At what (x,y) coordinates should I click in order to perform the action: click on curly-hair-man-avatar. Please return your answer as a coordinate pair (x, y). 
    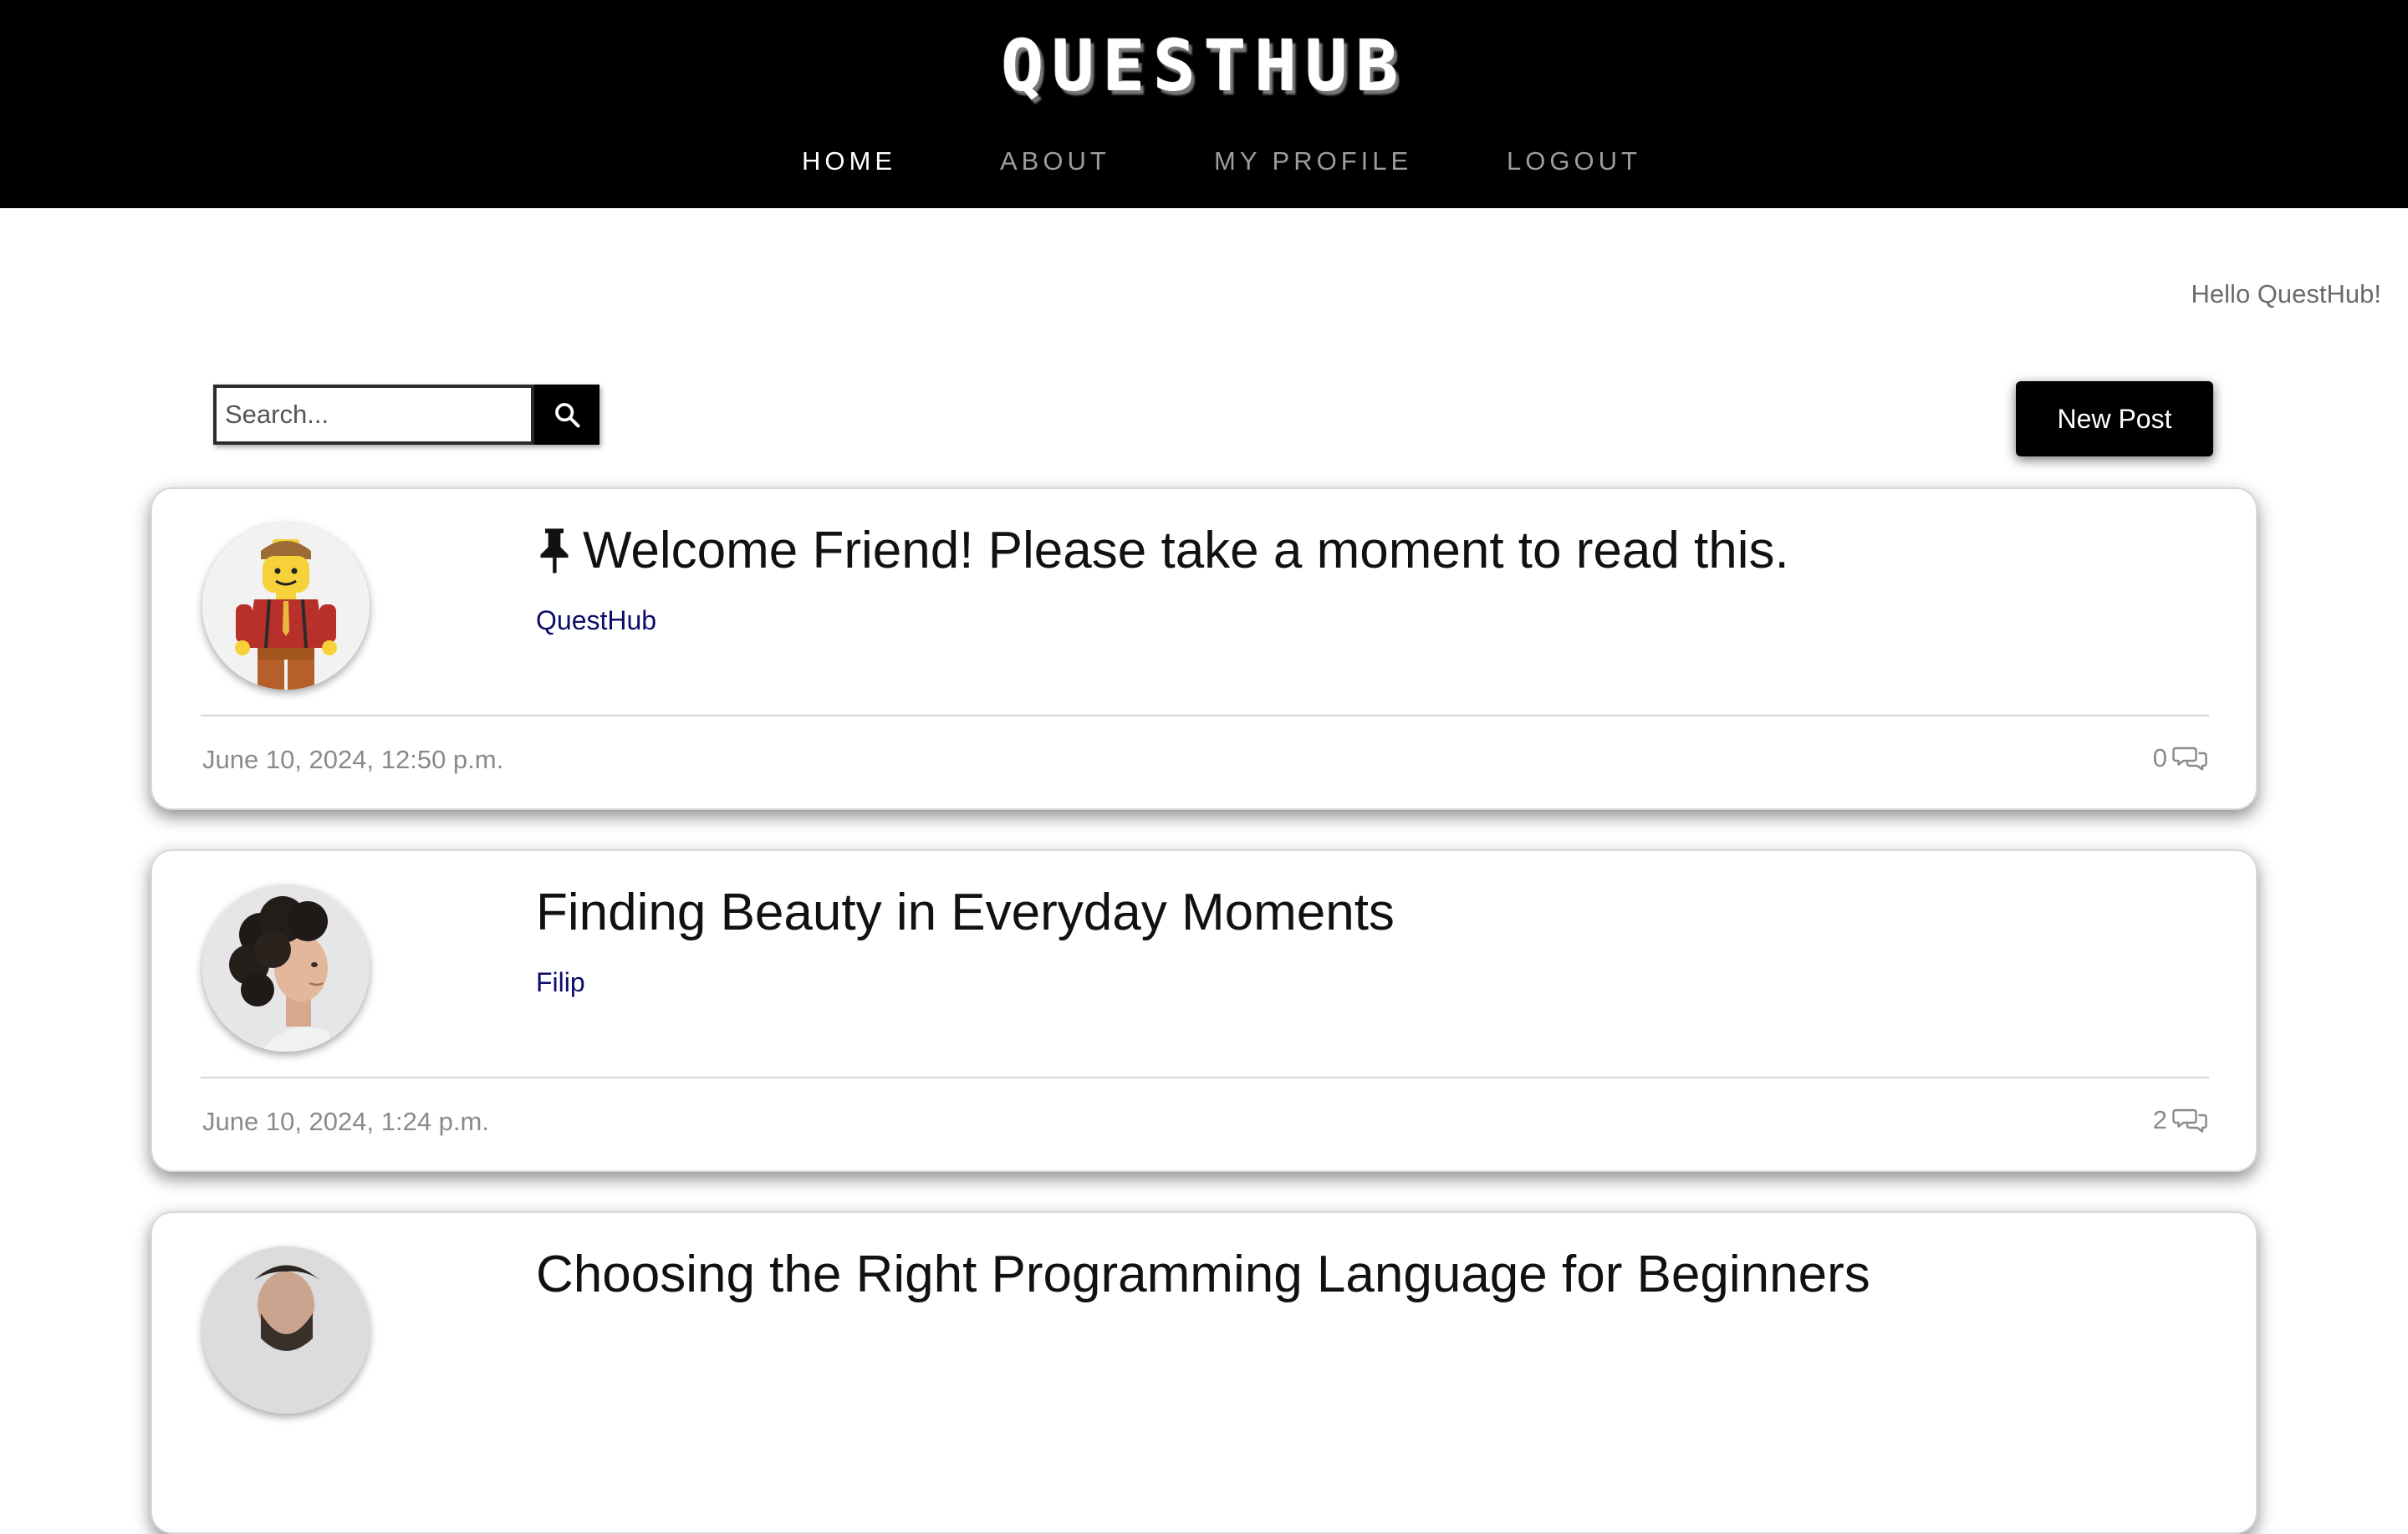
    Looking at the image, I should click on (286, 968).